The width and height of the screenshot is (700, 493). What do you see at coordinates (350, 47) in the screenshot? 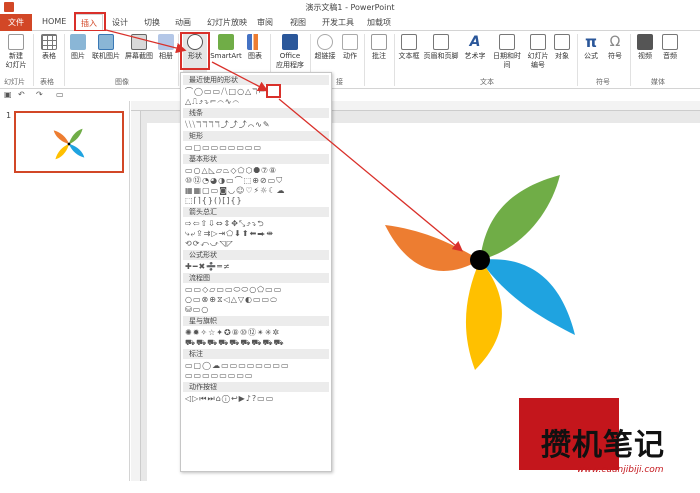
I see `action-button: 动作` at bounding box center [350, 47].